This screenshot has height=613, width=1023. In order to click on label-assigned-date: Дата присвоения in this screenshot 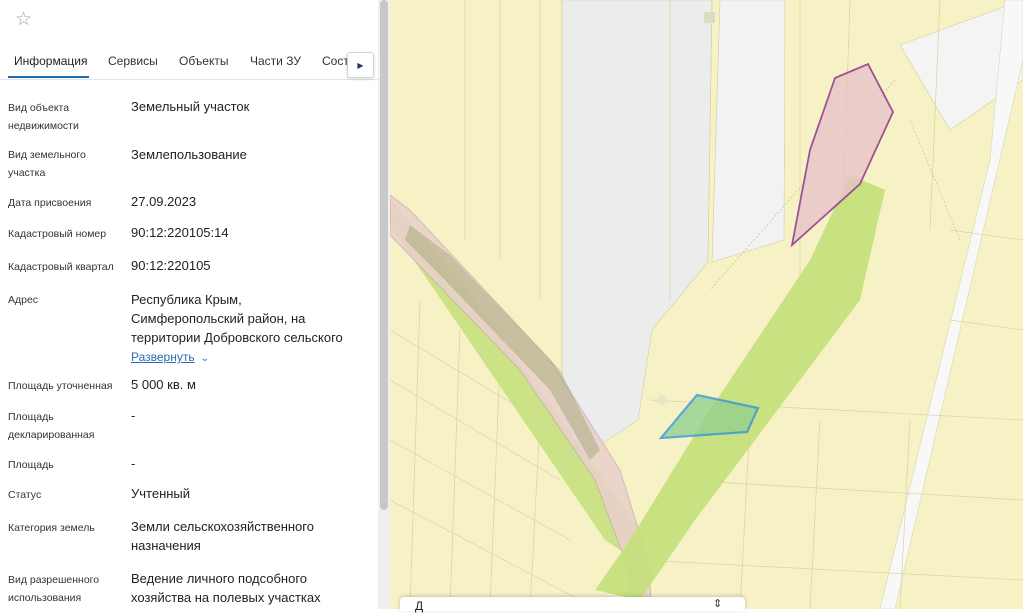, I will do `click(50, 203)`.